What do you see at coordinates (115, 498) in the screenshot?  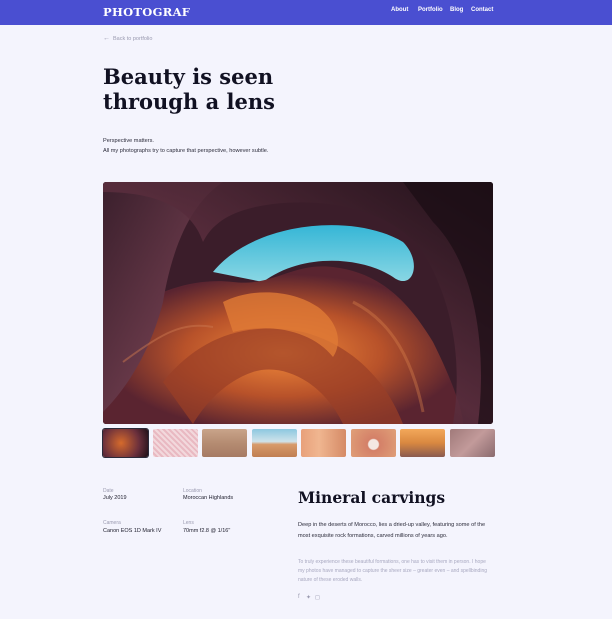 I see `date-value: July 2019` at bounding box center [115, 498].